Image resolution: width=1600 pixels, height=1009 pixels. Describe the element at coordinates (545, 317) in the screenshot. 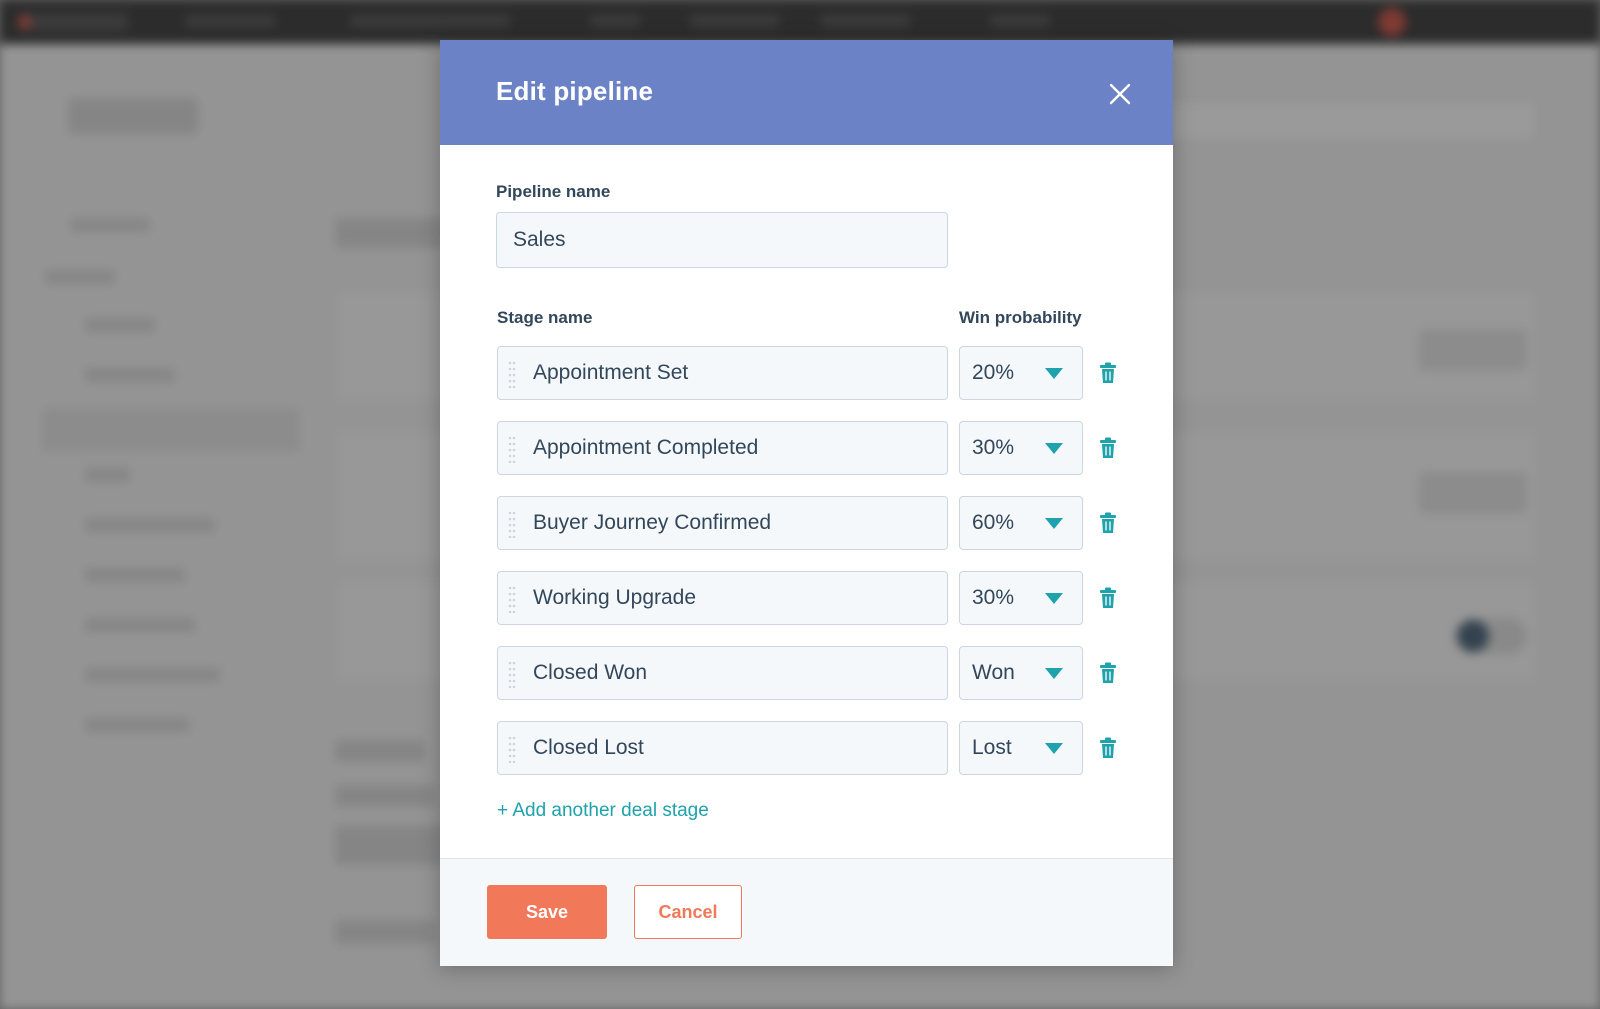

I see `stage-name-header: Stage name` at that location.